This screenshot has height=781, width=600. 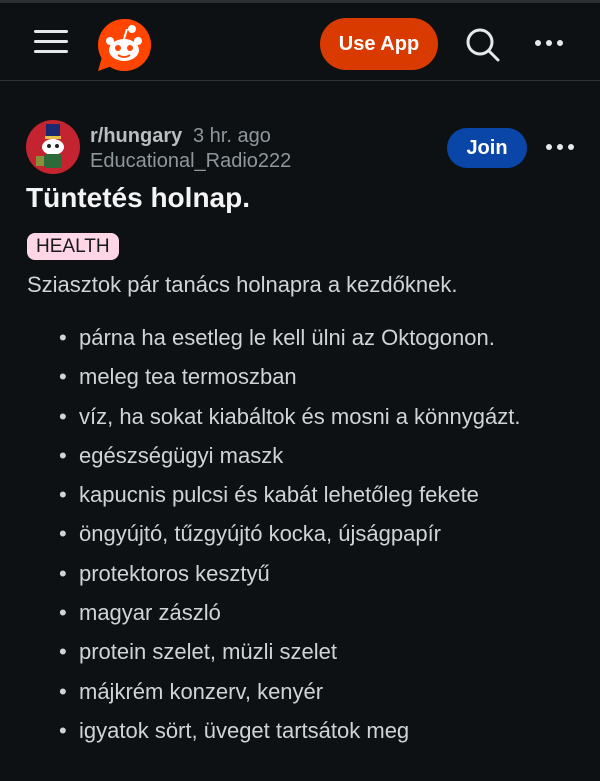 What do you see at coordinates (174, 573) in the screenshot?
I see `list-item-text: protektoros kesztyű` at bounding box center [174, 573].